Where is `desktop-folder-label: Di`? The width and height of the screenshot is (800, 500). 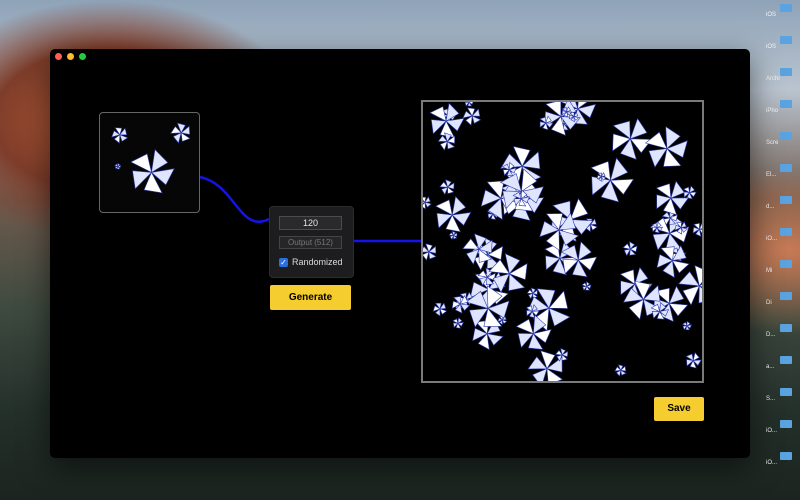 desktop-folder-label: Di is located at coordinates (769, 303).